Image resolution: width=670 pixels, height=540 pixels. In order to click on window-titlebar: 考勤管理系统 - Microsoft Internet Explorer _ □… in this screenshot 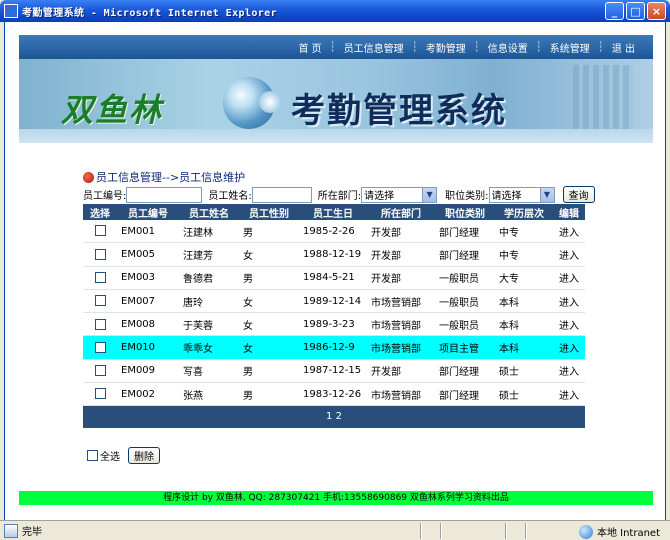, I will do `click(335, 11)`.